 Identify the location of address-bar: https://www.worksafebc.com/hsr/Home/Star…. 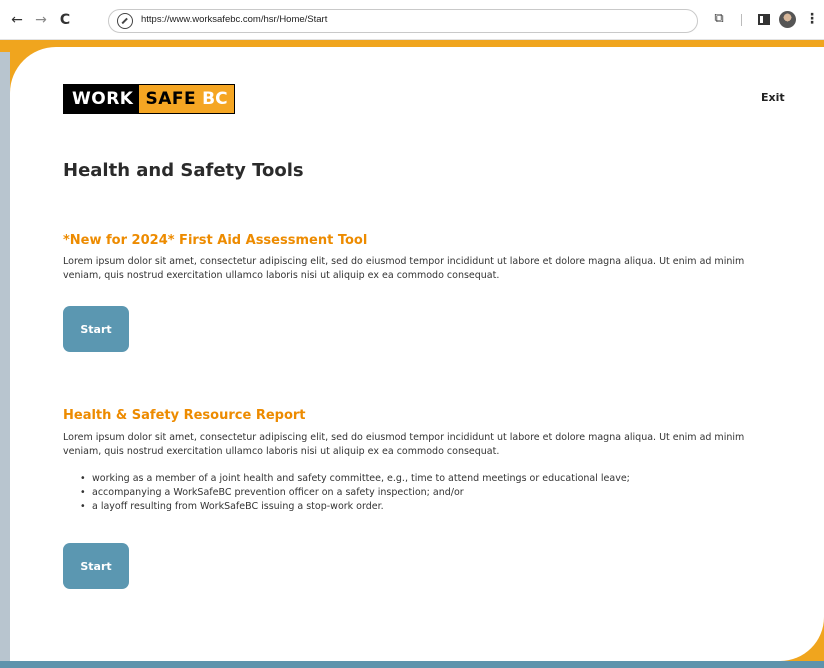
(403, 21).